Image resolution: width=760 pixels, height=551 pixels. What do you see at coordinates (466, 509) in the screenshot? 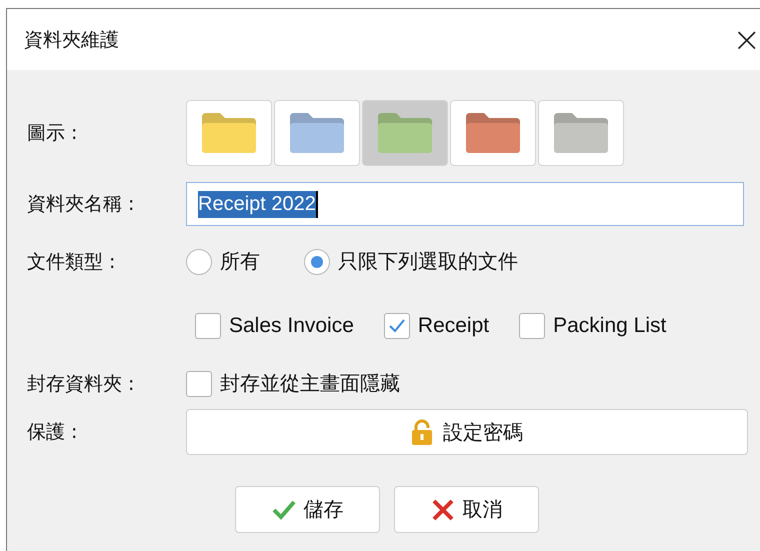
I see `cancel-button: 取消` at bounding box center [466, 509].